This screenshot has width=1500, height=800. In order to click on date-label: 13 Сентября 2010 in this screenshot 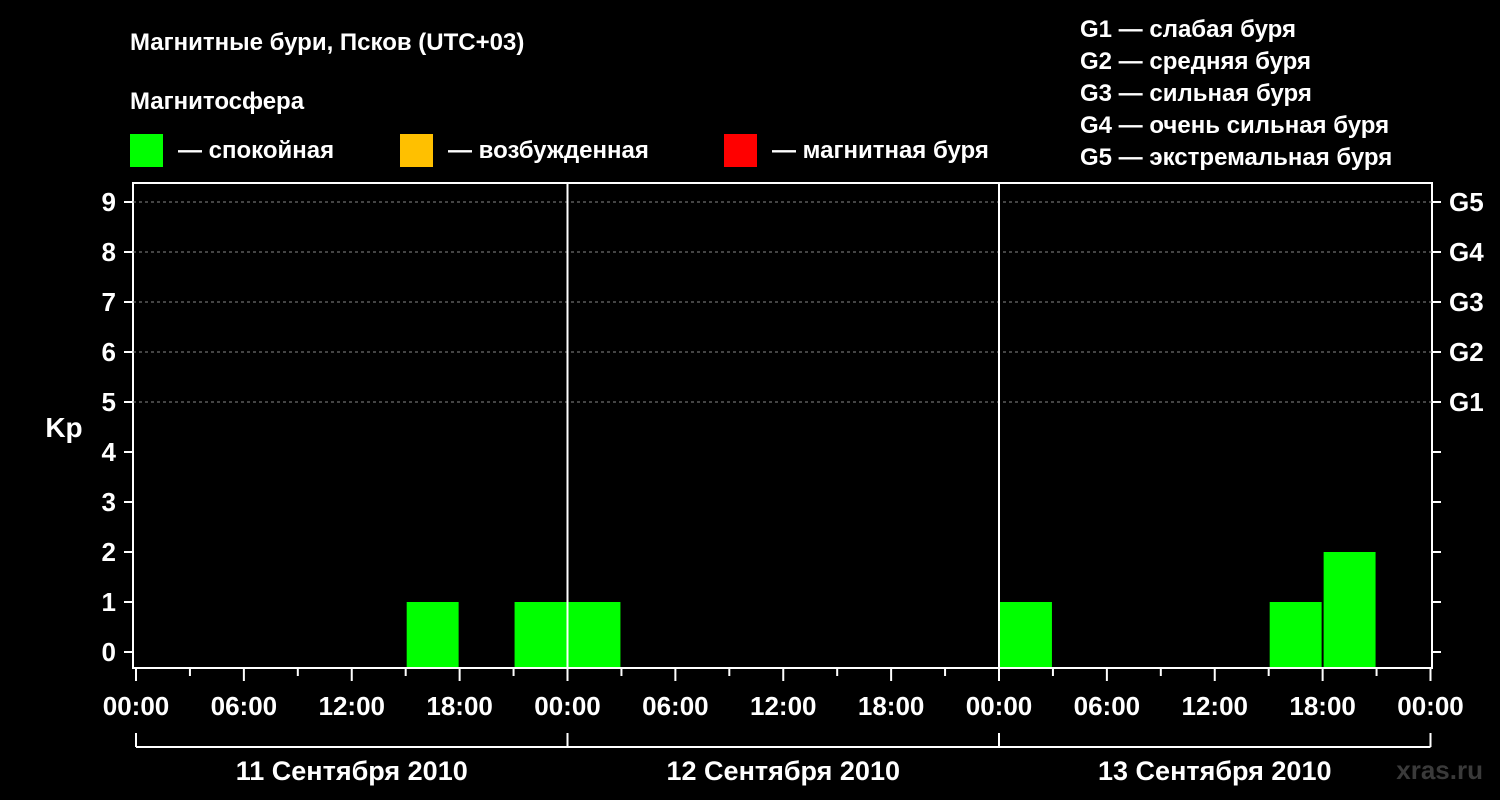, I will do `click(1214, 771)`.